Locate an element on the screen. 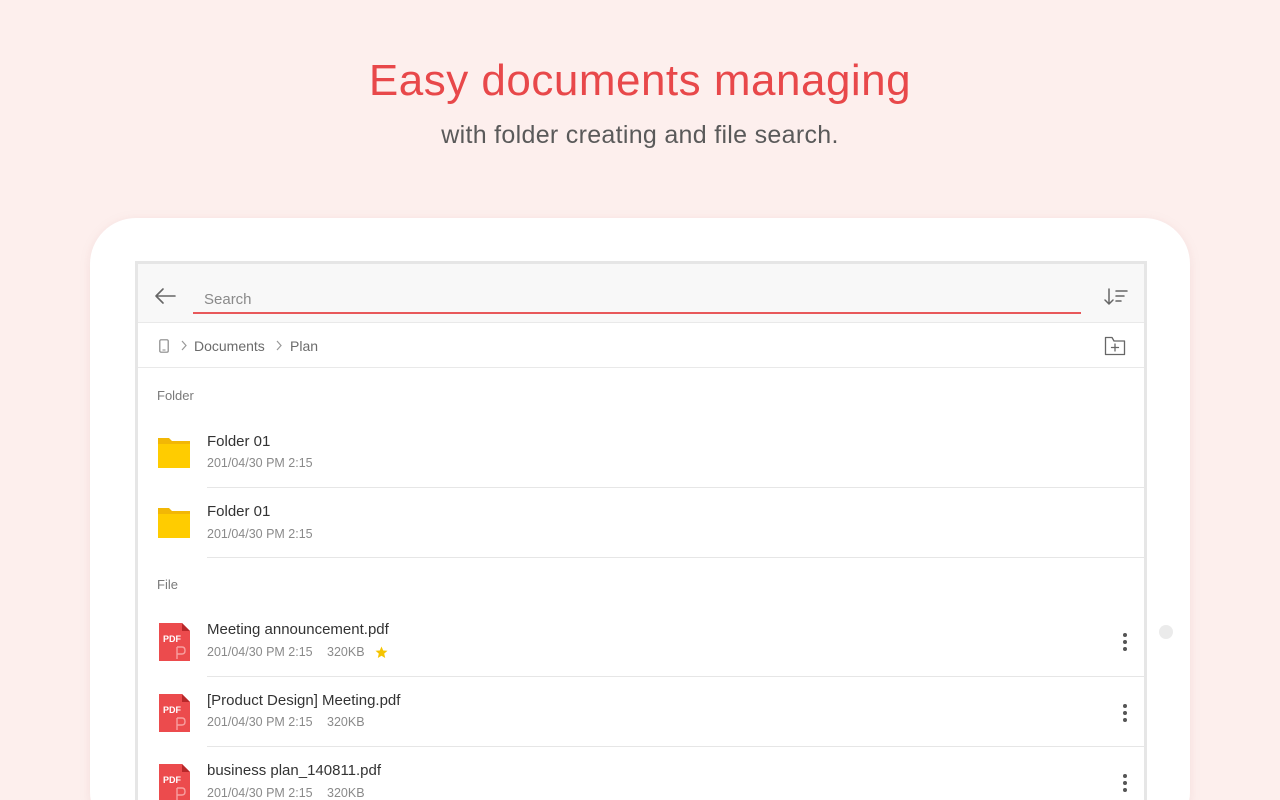 This screenshot has height=800, width=1280. file-name: Meeting announcement.pdf is located at coordinates (298, 629).